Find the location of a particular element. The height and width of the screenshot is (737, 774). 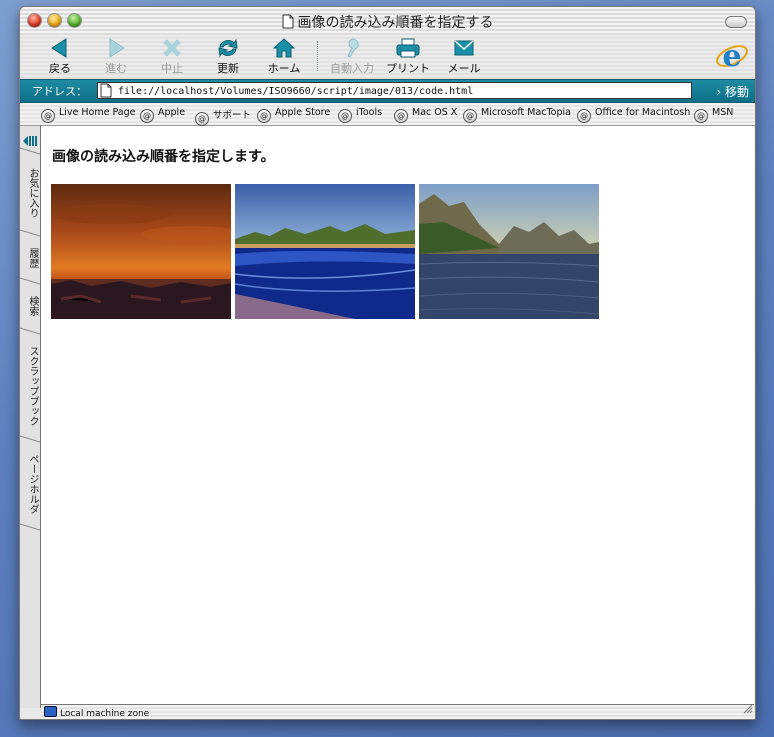

home-icon is located at coordinates (284, 48).